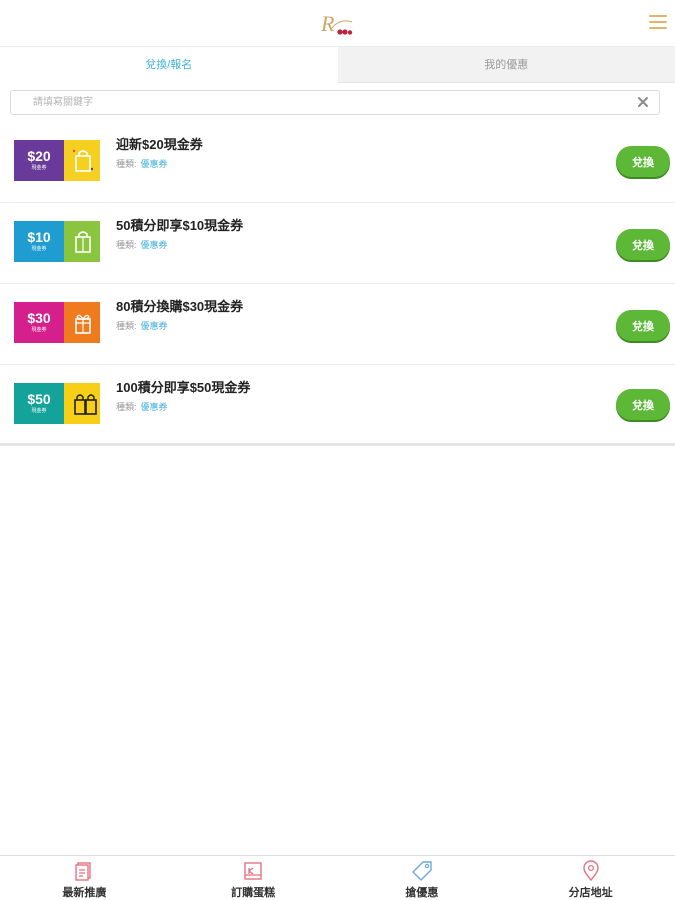  I want to click on nav-label: 搶優惠, so click(422, 893).